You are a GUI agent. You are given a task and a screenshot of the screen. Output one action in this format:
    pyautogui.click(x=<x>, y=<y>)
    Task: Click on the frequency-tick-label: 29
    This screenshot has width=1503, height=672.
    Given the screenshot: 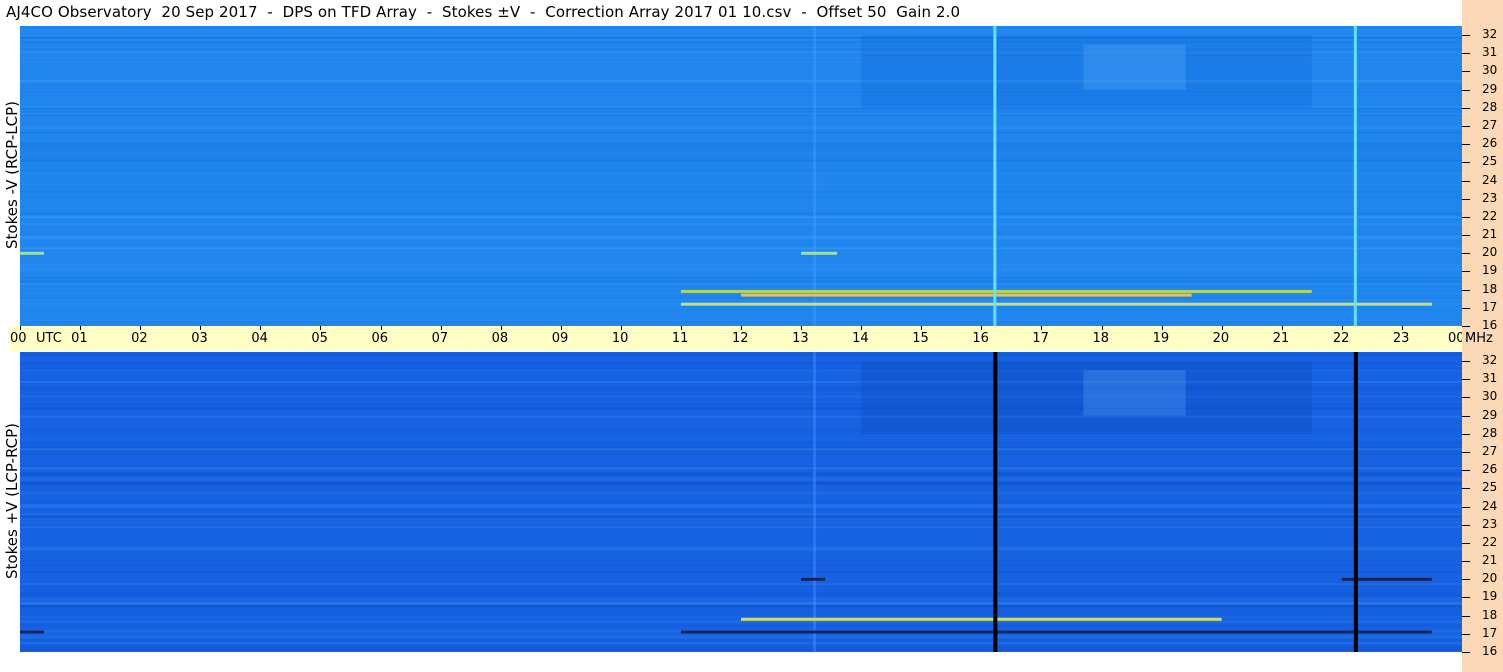 What is the action you would take?
    pyautogui.click(x=1490, y=414)
    